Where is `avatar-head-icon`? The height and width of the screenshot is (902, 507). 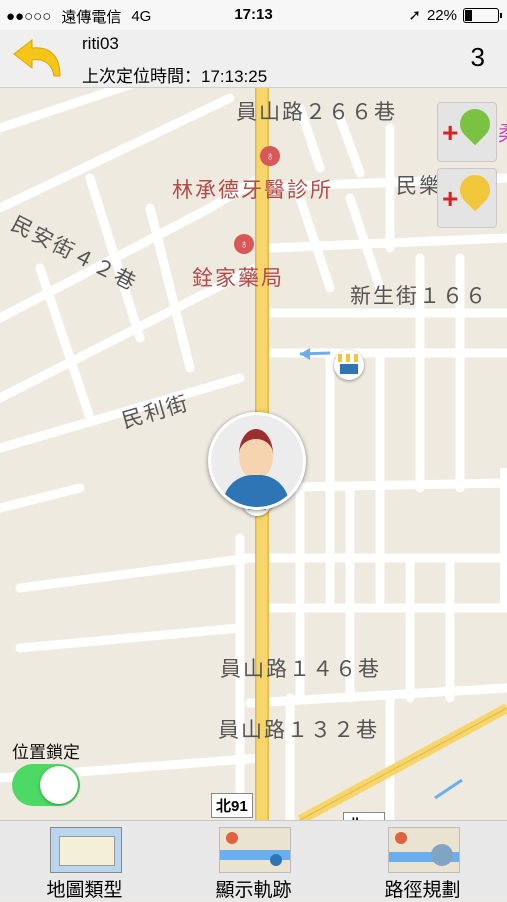 avatar-head-icon is located at coordinates (256, 454).